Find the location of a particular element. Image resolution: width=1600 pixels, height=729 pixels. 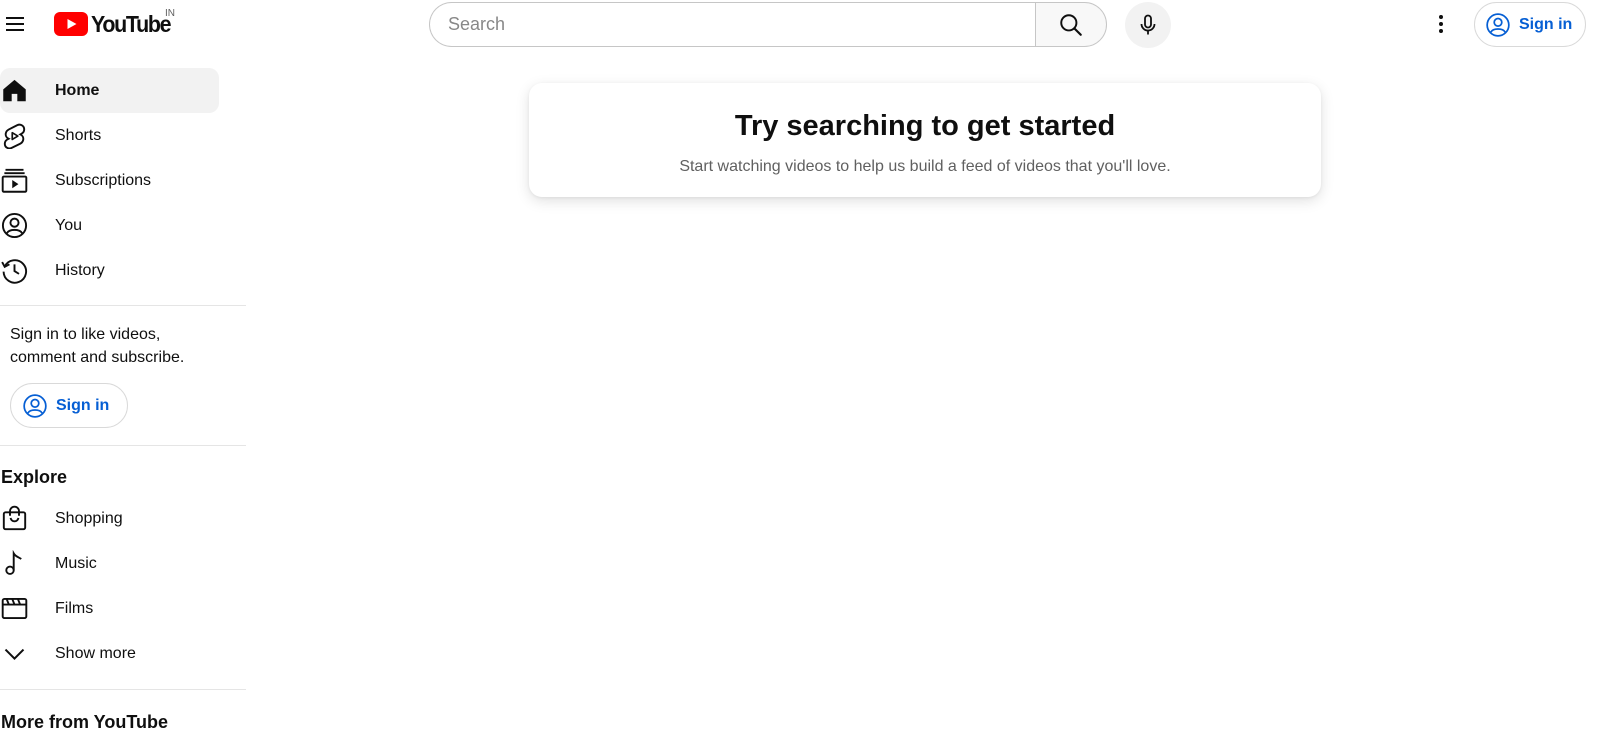

sidebar-item-history: History is located at coordinates (109, 270).